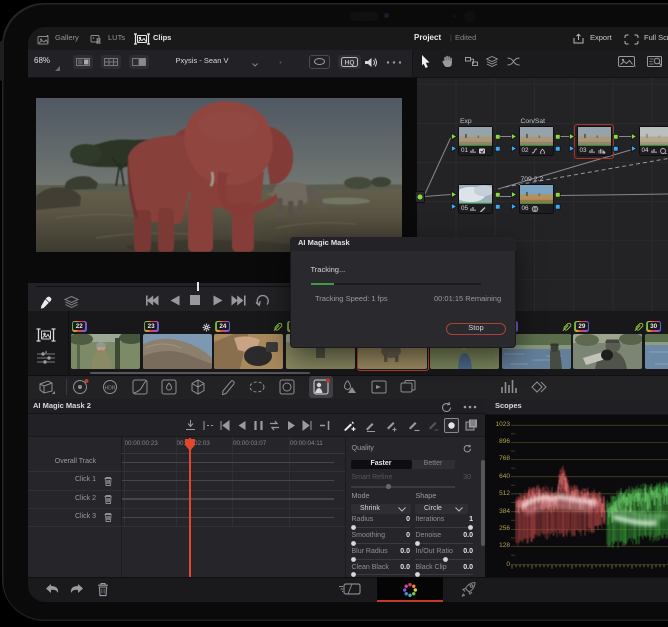 The image size is (668, 627). What do you see at coordinates (110, 389) in the screenshot?
I see `svg-text: HDR` at bounding box center [110, 389].